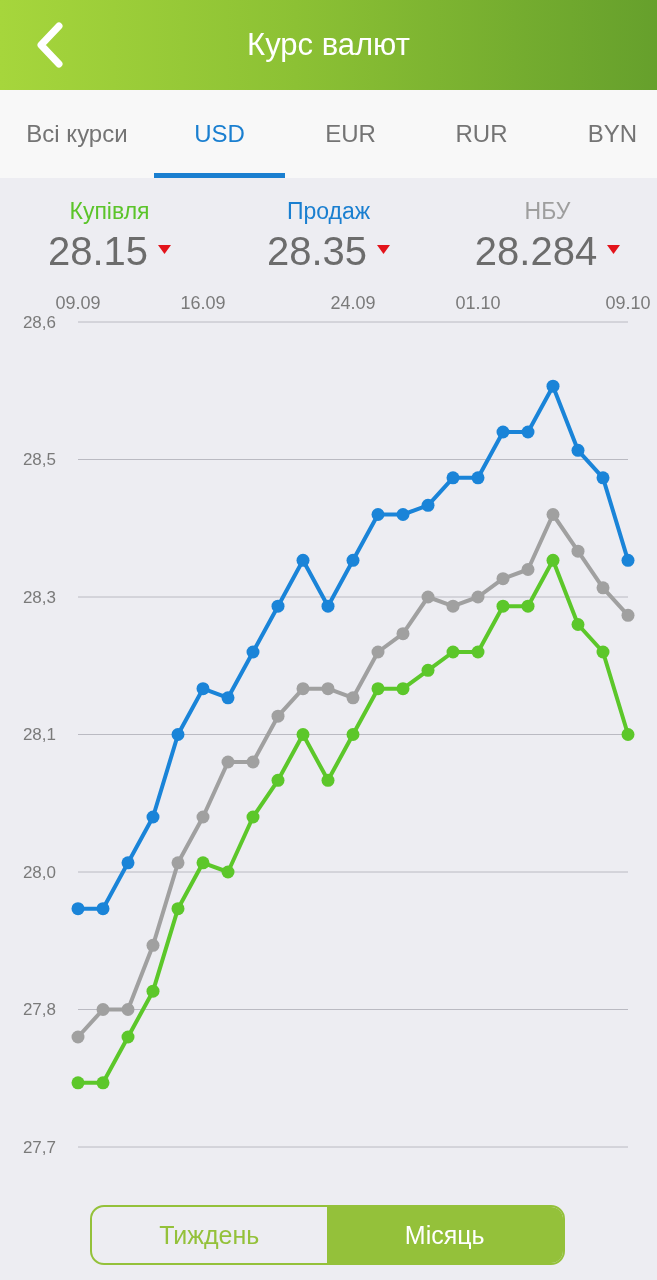 This screenshot has width=657, height=1280. What do you see at coordinates (328, 211) in the screenshot?
I see `rate-label: Продаж` at bounding box center [328, 211].